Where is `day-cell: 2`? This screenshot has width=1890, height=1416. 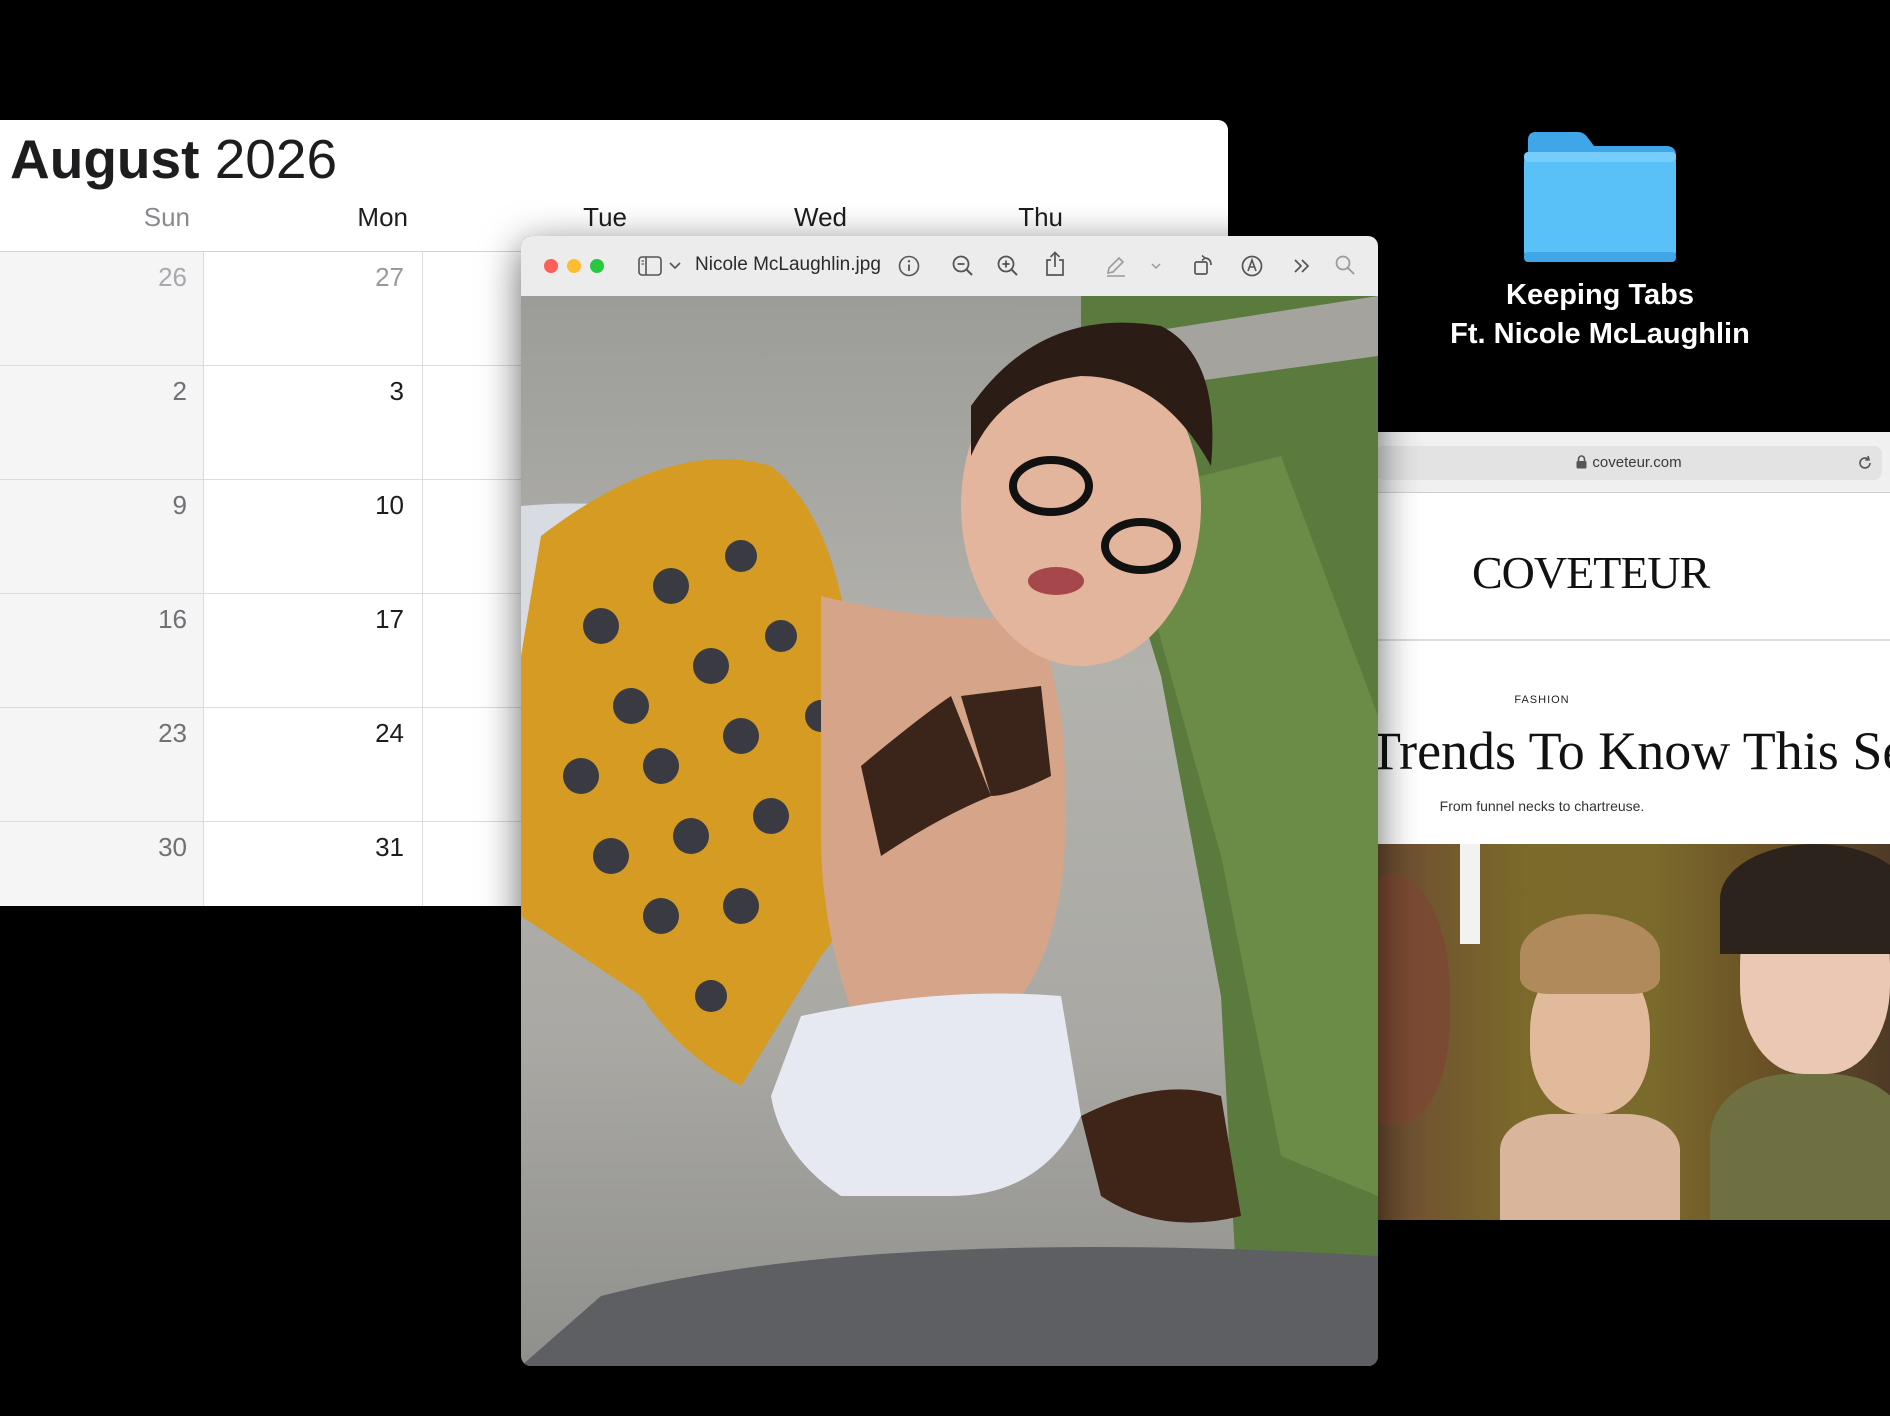
day-cell: 2 is located at coordinates (102, 422).